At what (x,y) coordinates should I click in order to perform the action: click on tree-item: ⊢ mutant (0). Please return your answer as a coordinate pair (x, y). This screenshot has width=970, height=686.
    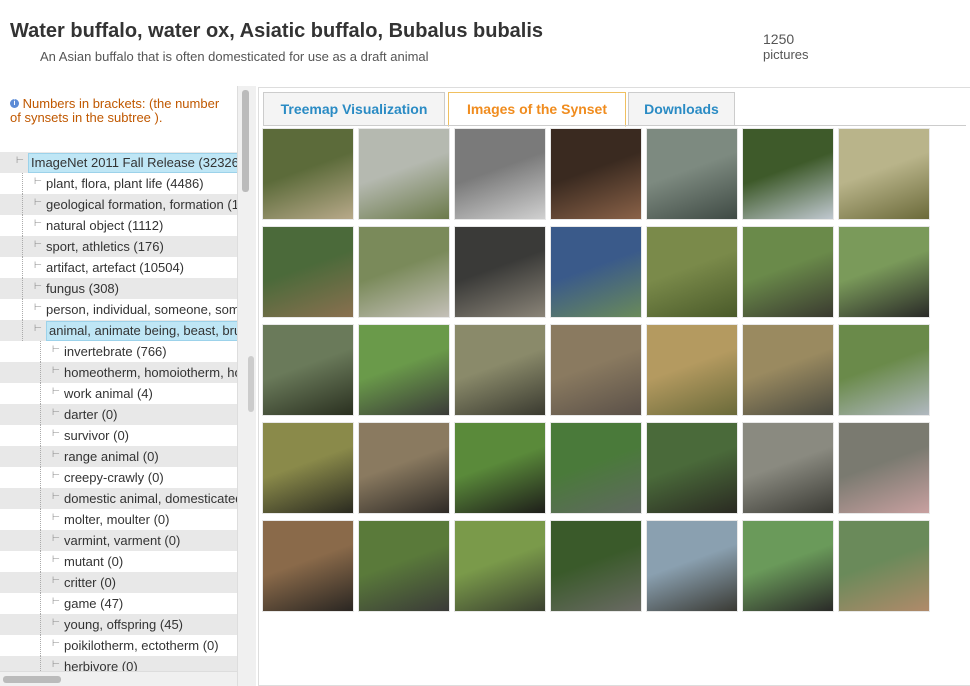
    Looking at the image, I should click on (118, 561).